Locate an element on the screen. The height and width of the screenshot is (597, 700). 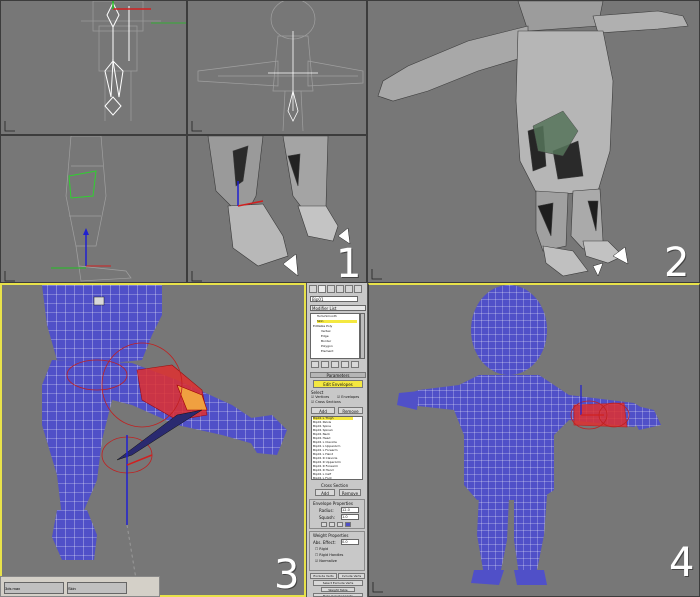
radius-label: Radius: is located at coordinates (326, 510).